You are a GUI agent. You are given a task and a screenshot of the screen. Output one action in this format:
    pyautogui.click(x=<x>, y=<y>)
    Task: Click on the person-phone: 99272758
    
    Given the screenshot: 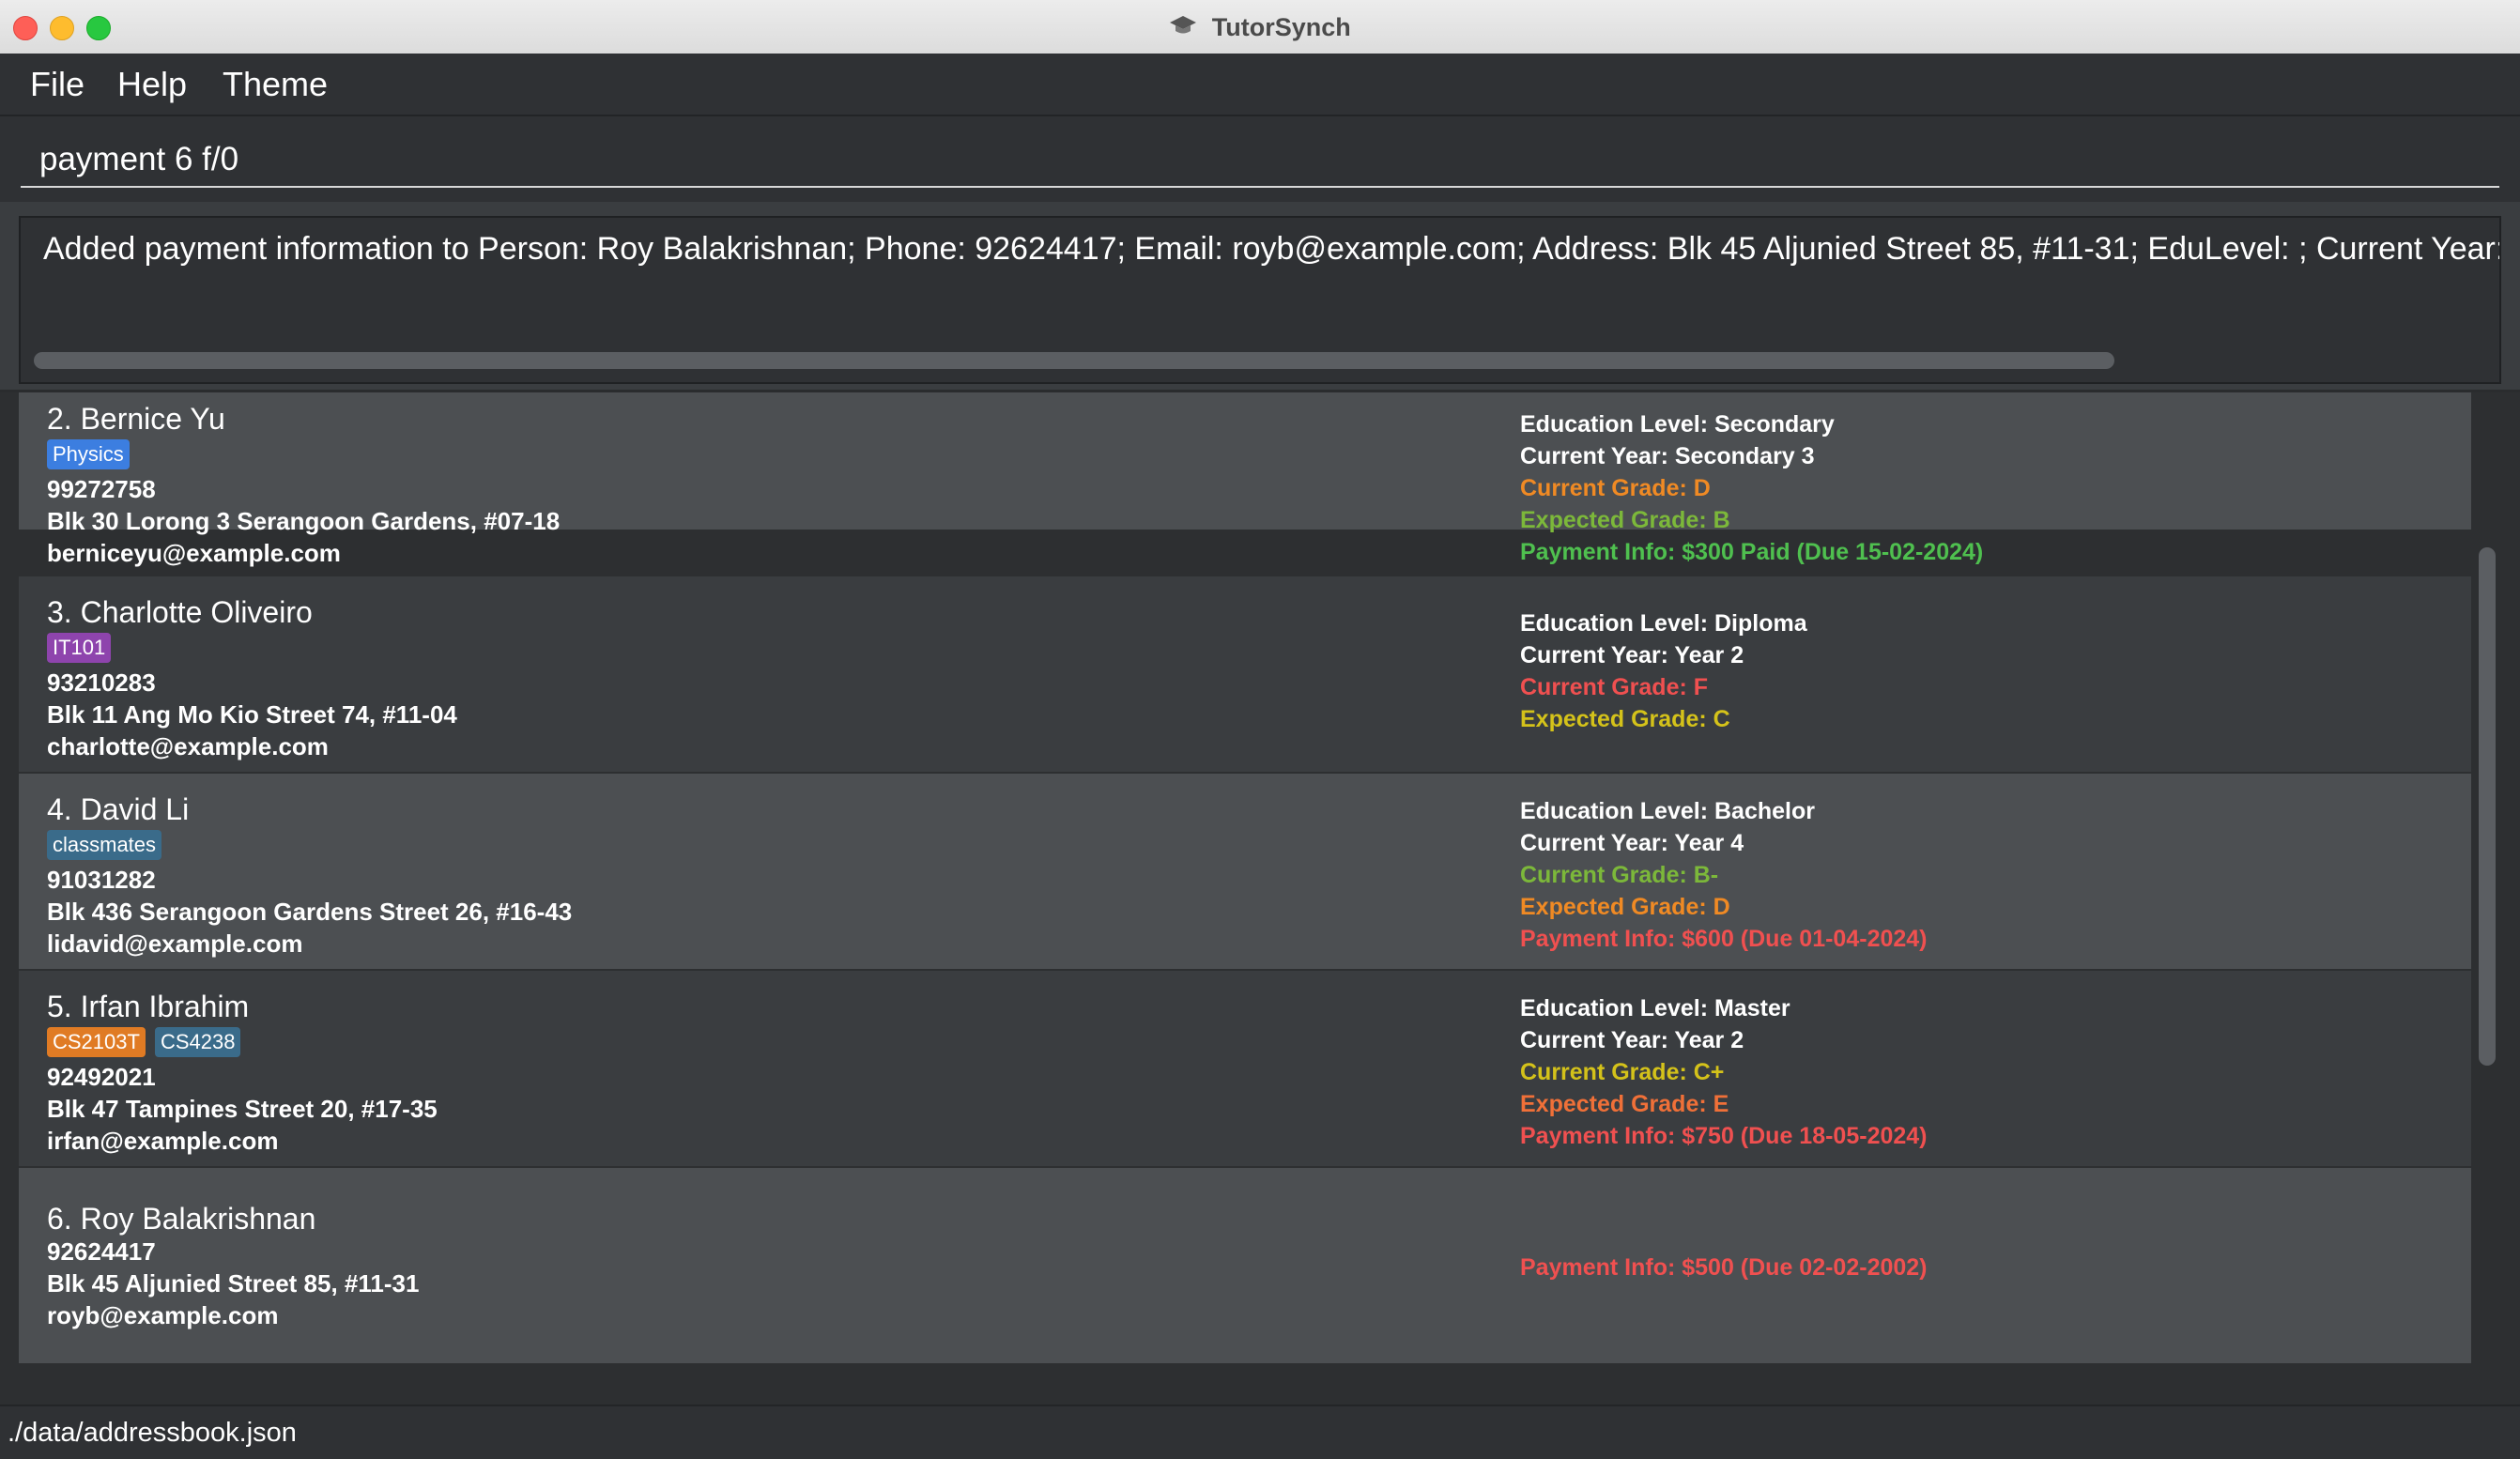 What is the action you would take?
    pyautogui.click(x=101, y=489)
    